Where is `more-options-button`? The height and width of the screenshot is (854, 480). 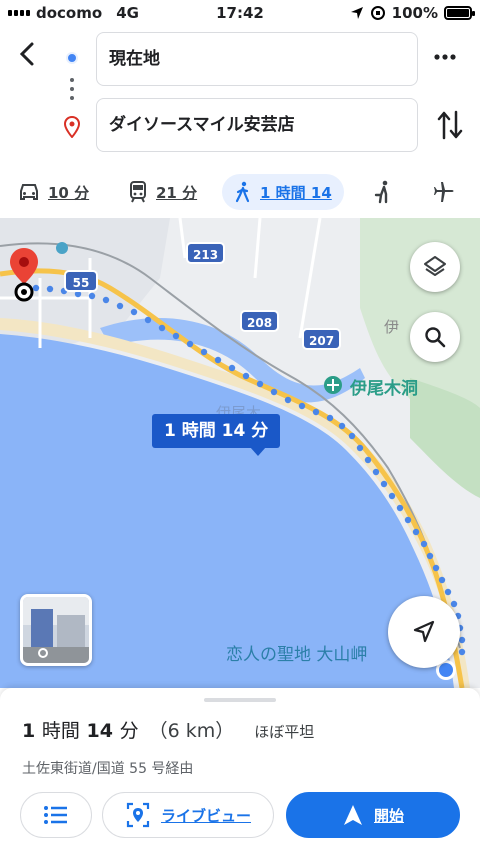 more-options-button is located at coordinates (445, 60).